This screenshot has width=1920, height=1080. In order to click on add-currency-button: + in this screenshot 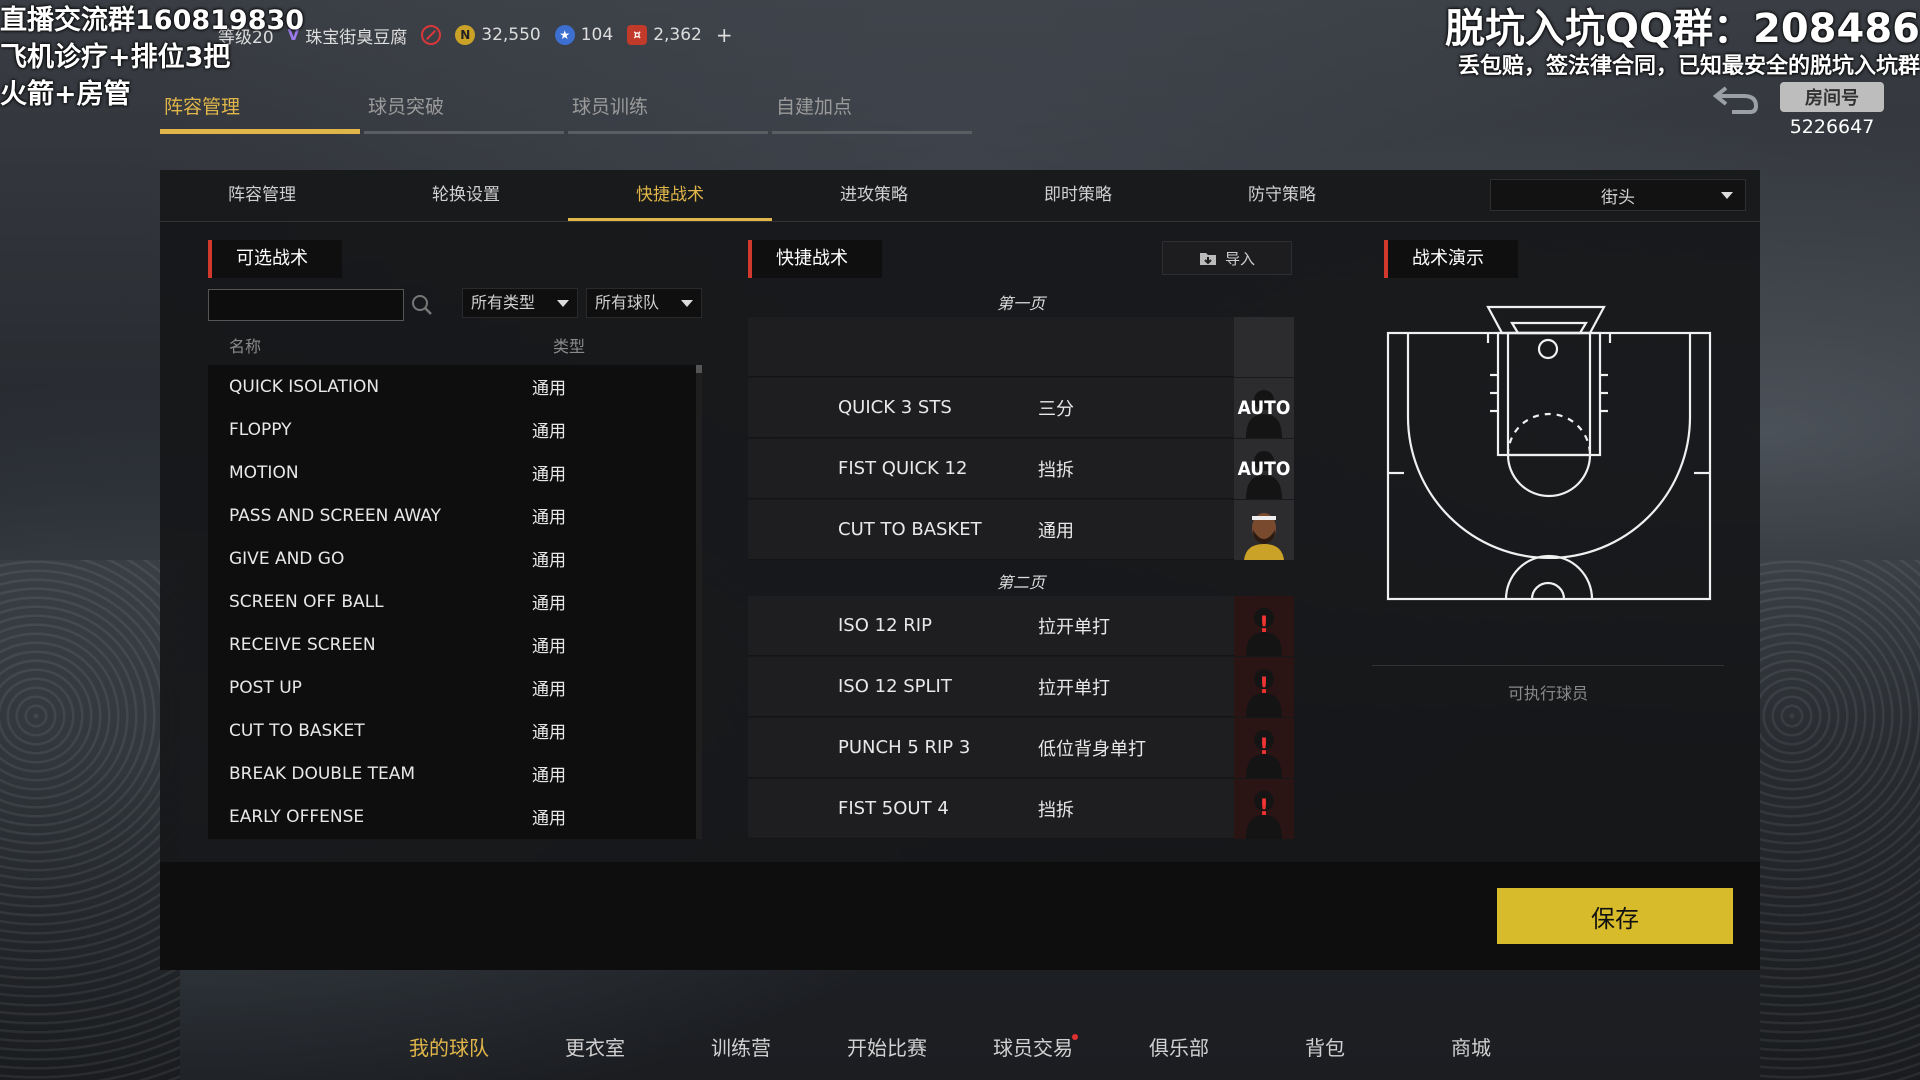, I will do `click(724, 35)`.